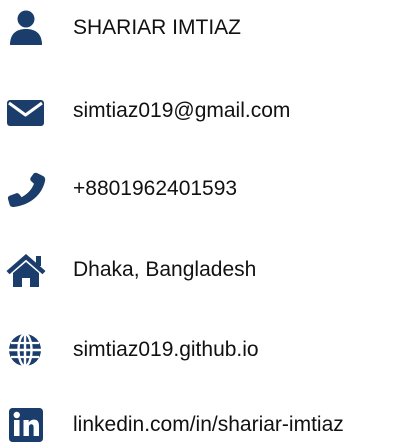 This screenshot has width=417, height=447. I want to click on contact-name-row: SHARIAR IMTIAZ, so click(208, 28).